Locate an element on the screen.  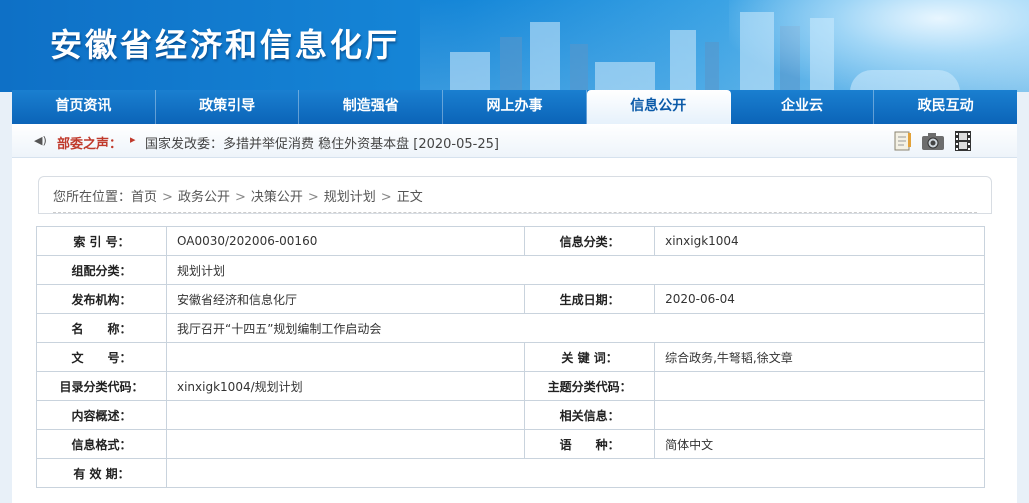
catalog-label: 目录分类代码： is located at coordinates (101, 386).